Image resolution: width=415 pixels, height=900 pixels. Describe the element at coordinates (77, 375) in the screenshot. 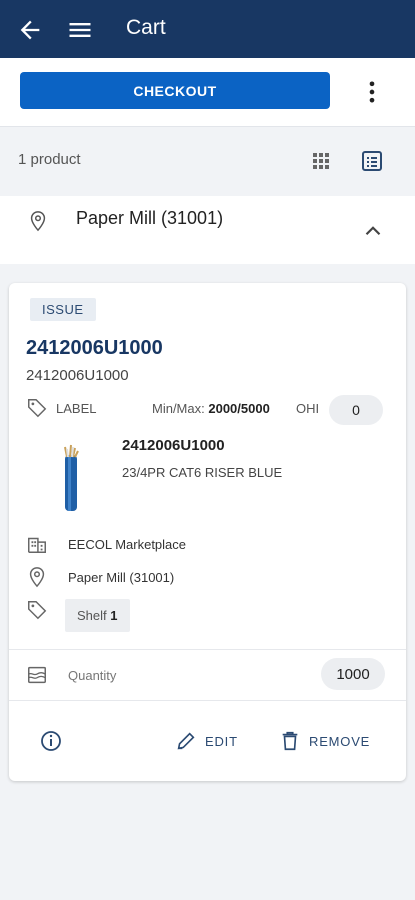

I see `part-number-secondary: 2412006U1000` at that location.